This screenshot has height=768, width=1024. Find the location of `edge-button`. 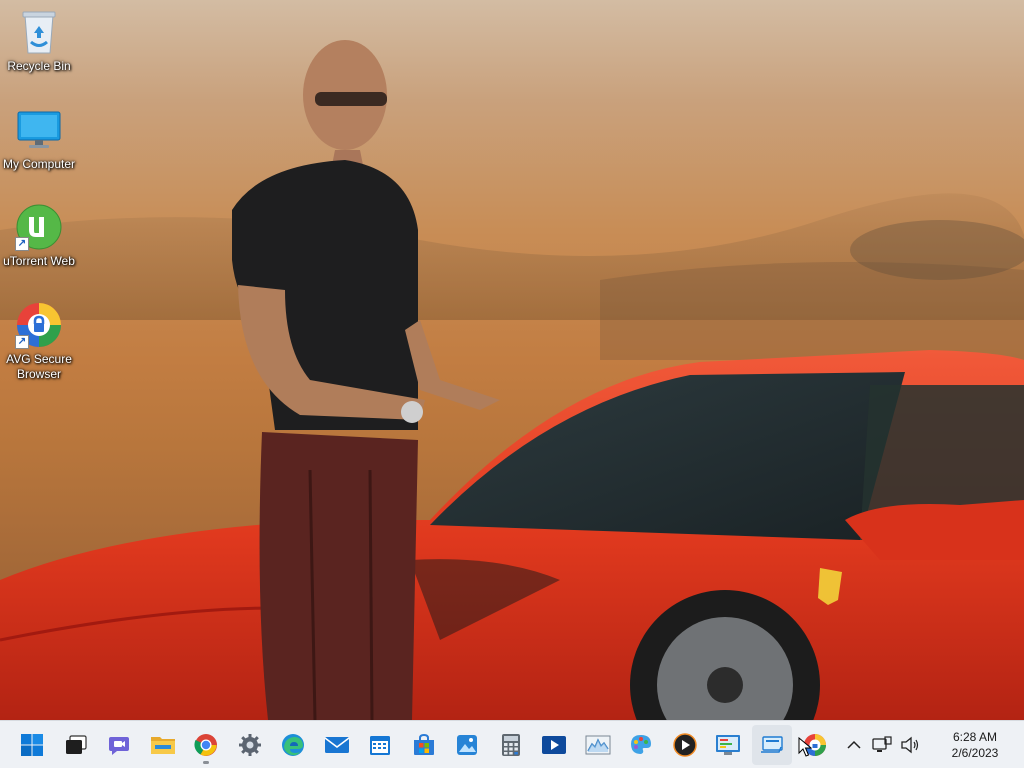

edge-button is located at coordinates (293, 745).